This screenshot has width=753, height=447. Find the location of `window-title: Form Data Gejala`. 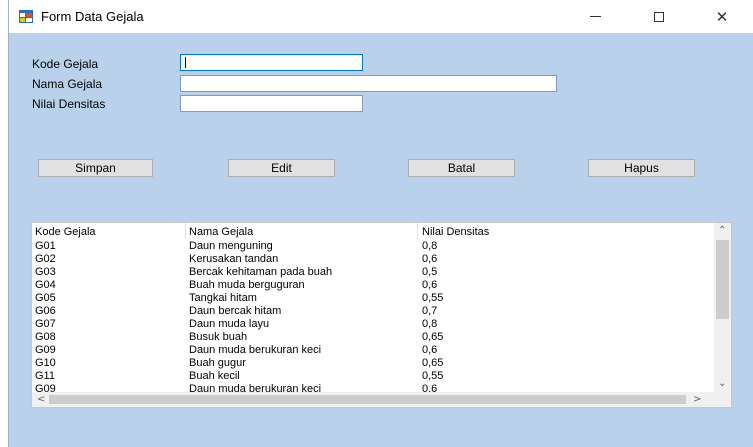

window-title: Form Data Gejala is located at coordinates (92, 16).